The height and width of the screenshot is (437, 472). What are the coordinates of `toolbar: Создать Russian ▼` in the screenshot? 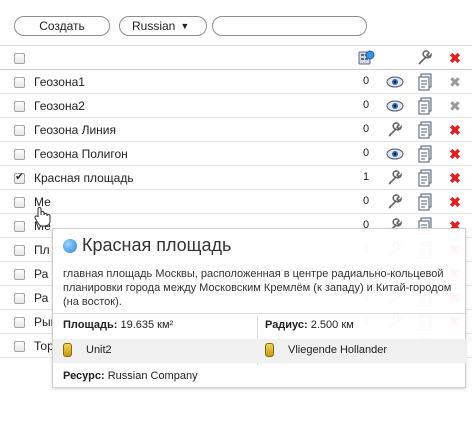 It's located at (236, 23).